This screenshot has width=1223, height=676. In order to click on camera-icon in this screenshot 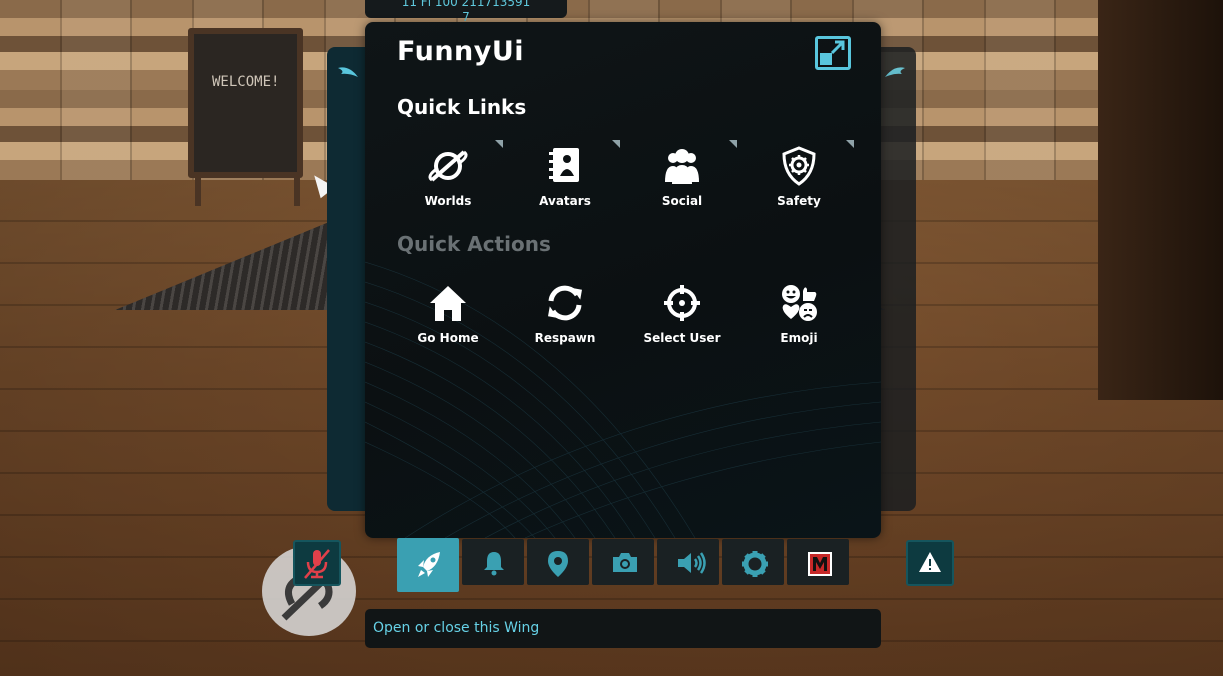, I will do `click(625, 562)`.